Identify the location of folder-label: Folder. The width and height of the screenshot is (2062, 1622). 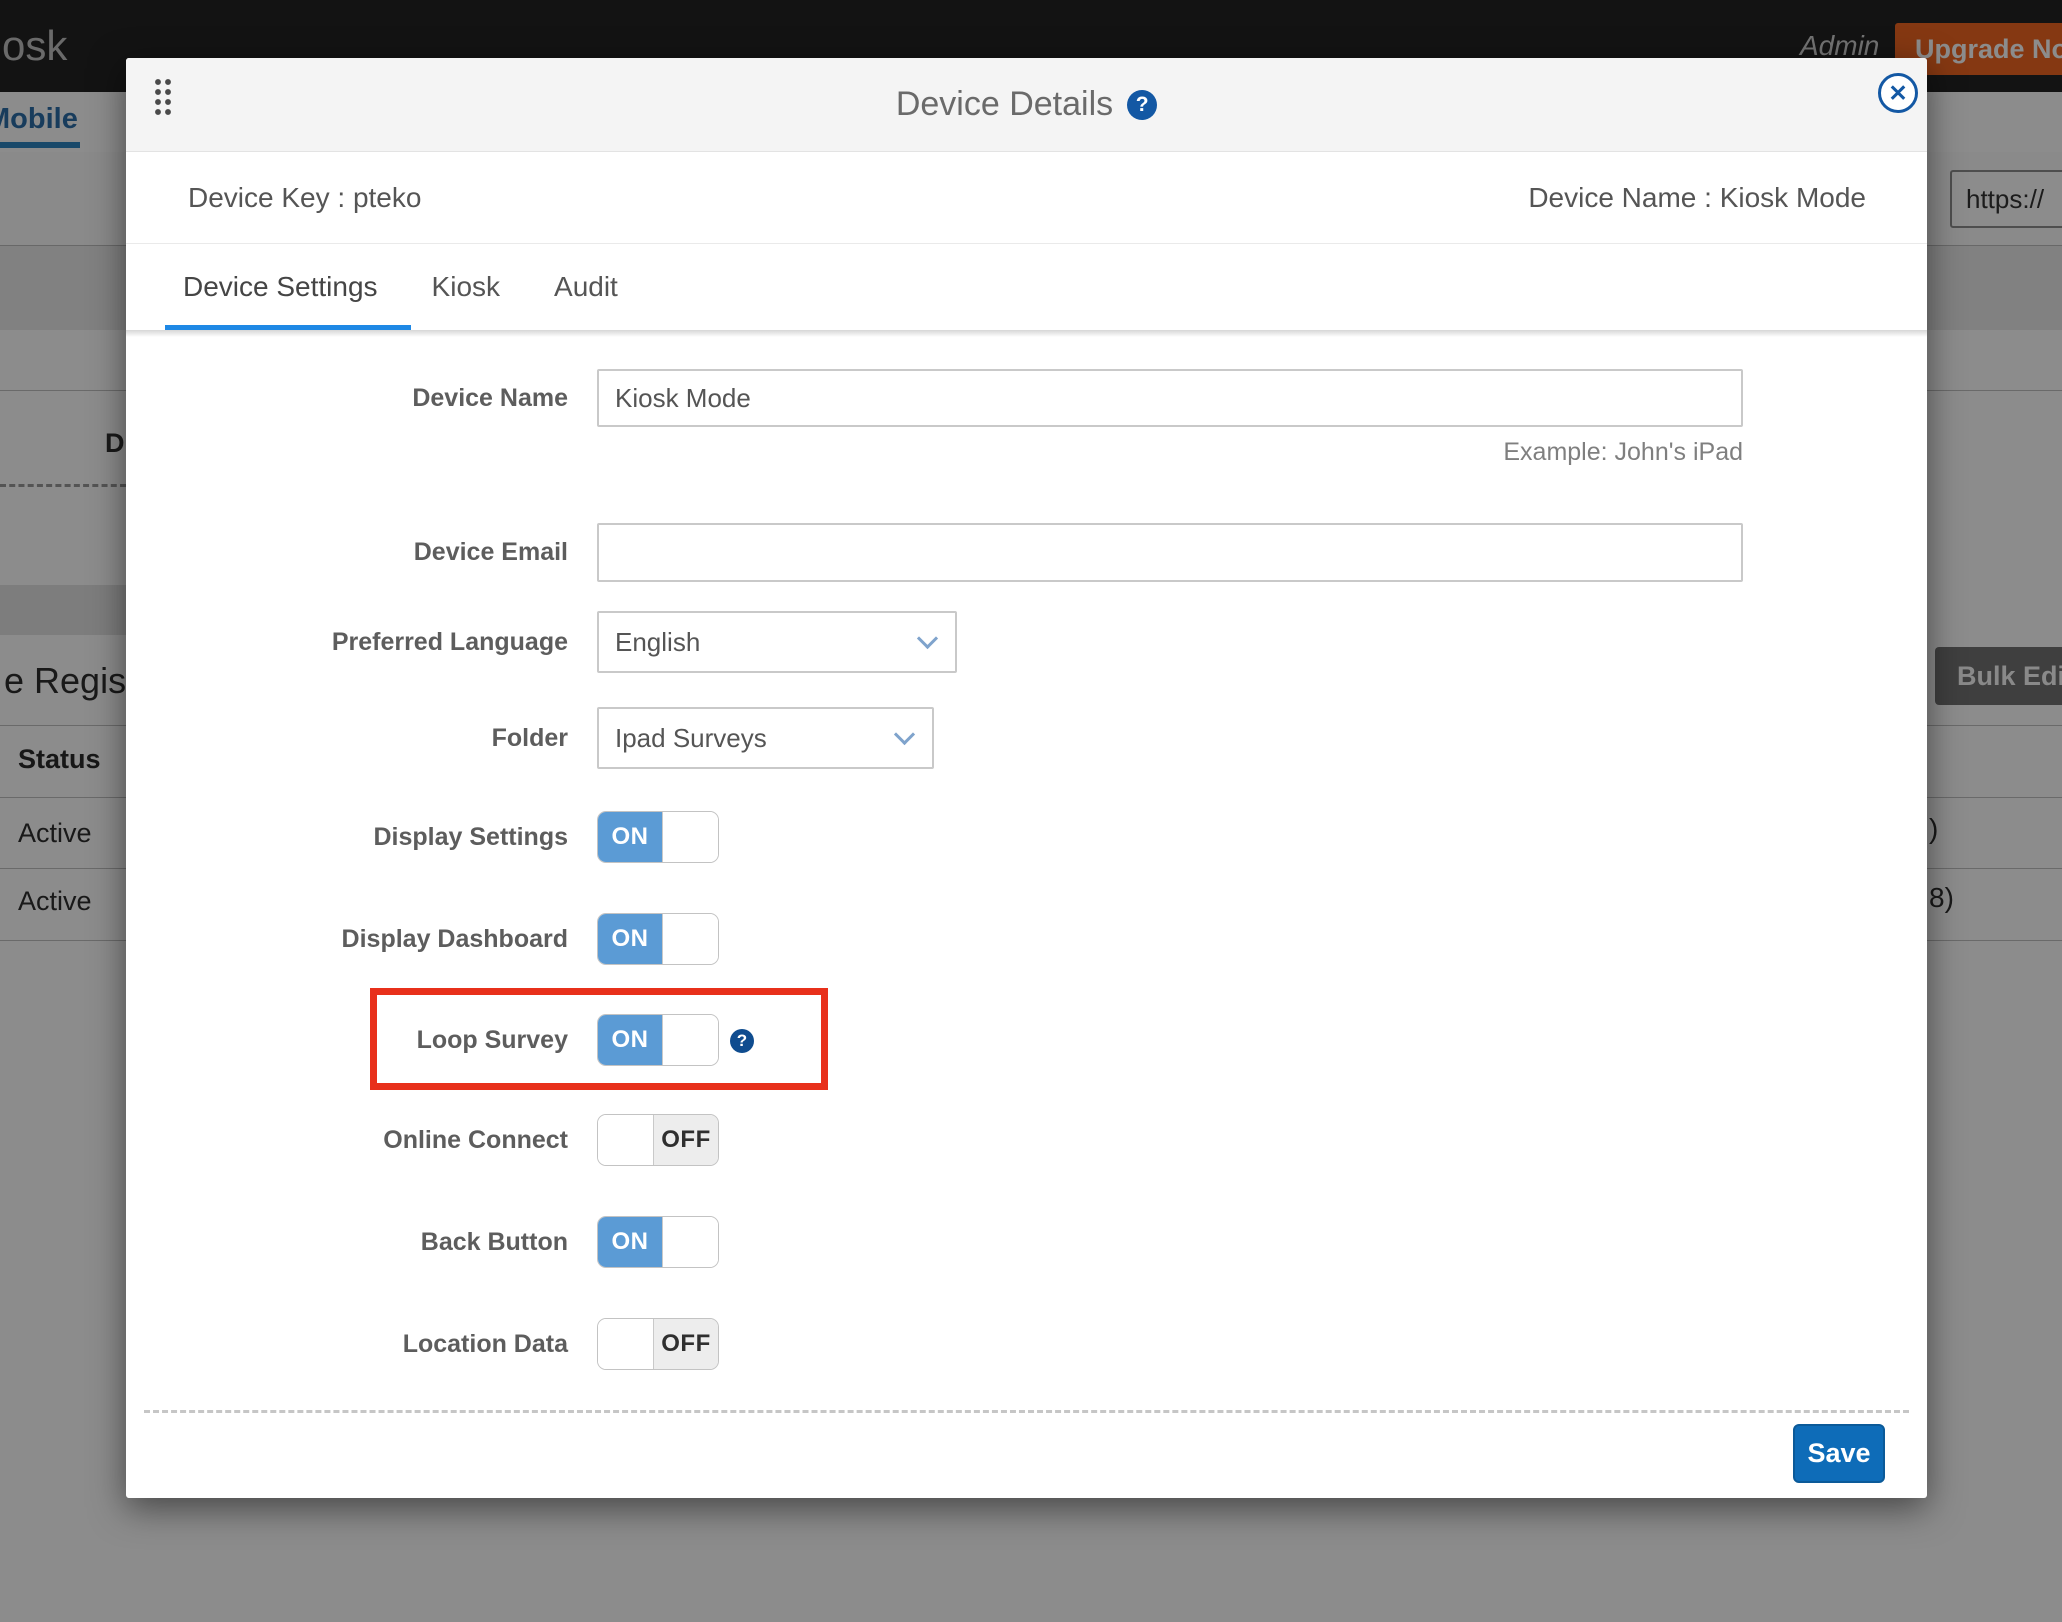
(529, 737).